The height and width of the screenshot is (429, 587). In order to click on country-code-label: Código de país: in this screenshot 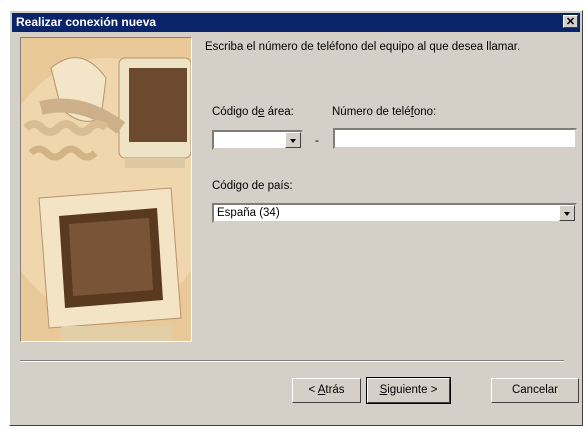, I will do `click(252, 186)`.